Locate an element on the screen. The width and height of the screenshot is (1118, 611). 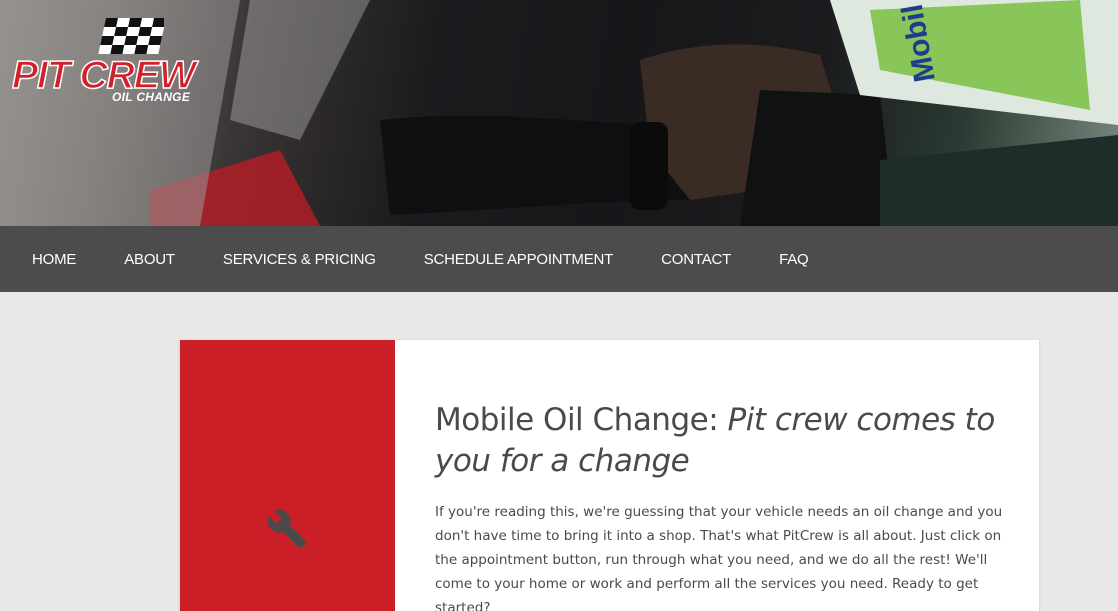
checkered-flag-icon is located at coordinates (131, 36).